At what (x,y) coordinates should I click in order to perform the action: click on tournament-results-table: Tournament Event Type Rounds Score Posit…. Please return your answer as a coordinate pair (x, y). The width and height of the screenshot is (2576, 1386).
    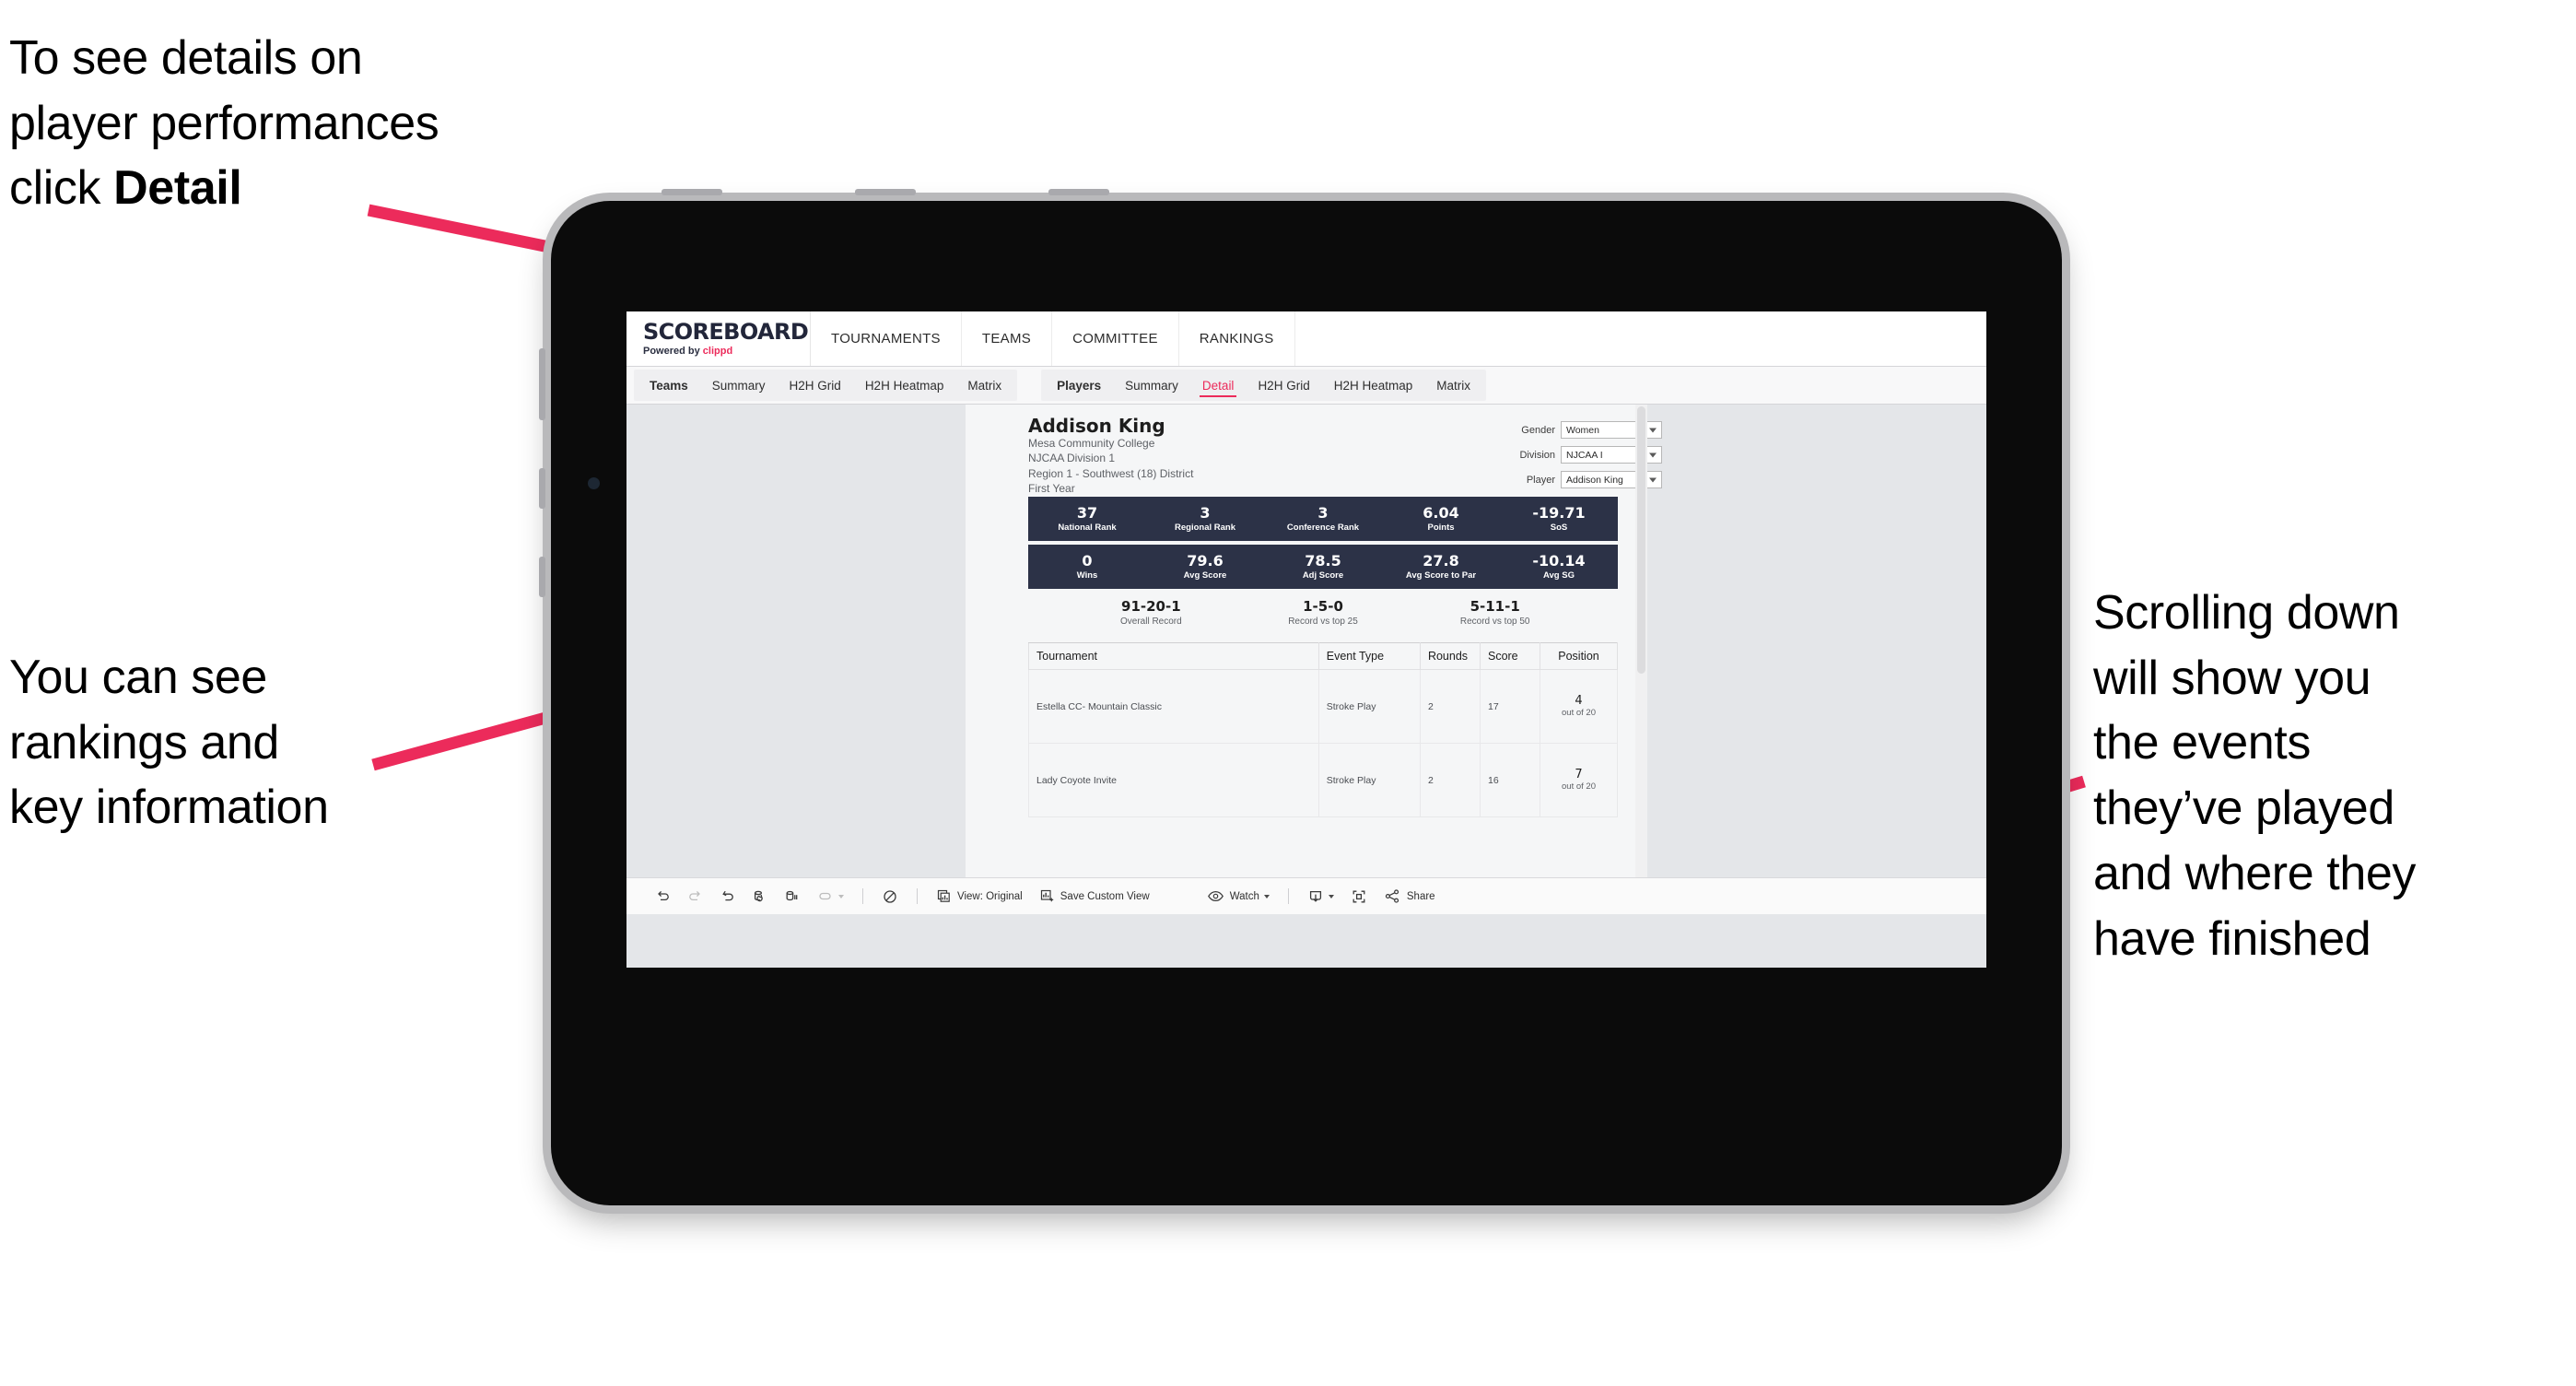
    Looking at the image, I should click on (1323, 729).